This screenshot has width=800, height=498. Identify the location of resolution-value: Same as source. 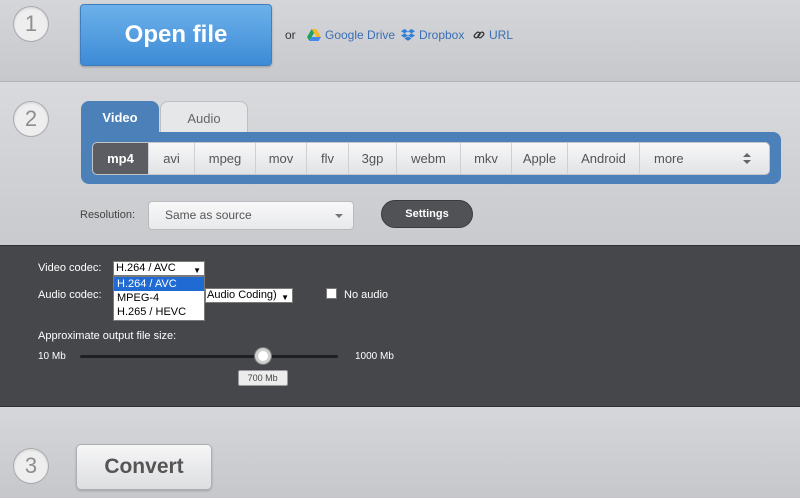
(208, 215).